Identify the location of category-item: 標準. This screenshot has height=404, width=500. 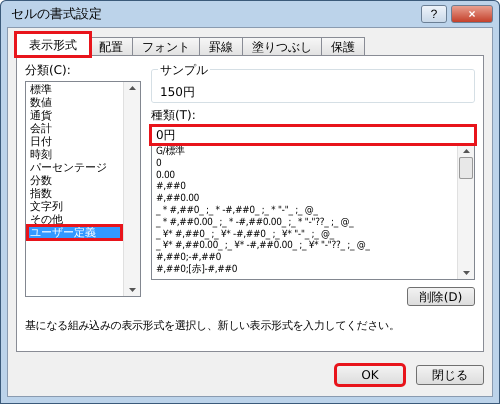
(74, 89).